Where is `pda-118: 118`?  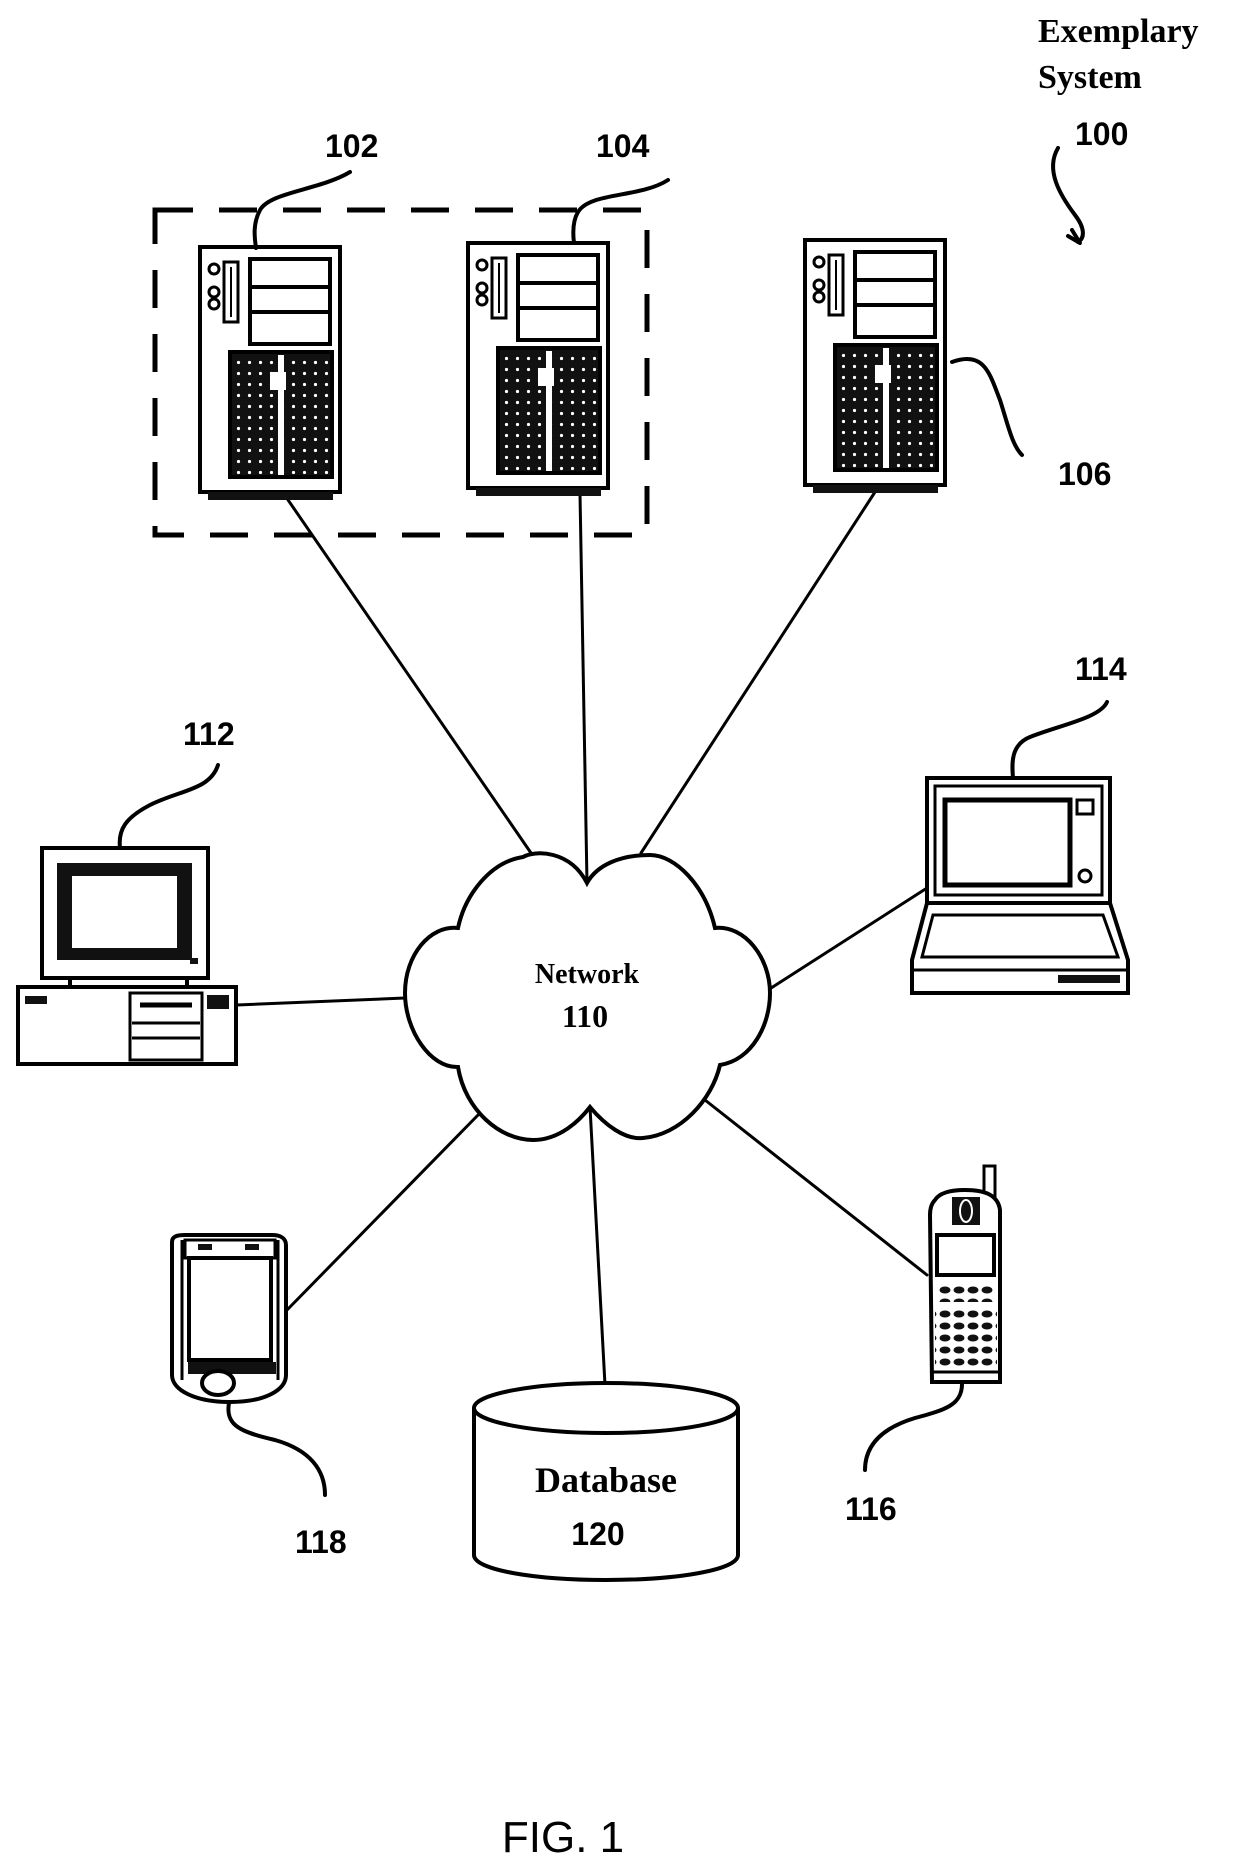
pda-118: 118 is located at coordinates (258, 1396).